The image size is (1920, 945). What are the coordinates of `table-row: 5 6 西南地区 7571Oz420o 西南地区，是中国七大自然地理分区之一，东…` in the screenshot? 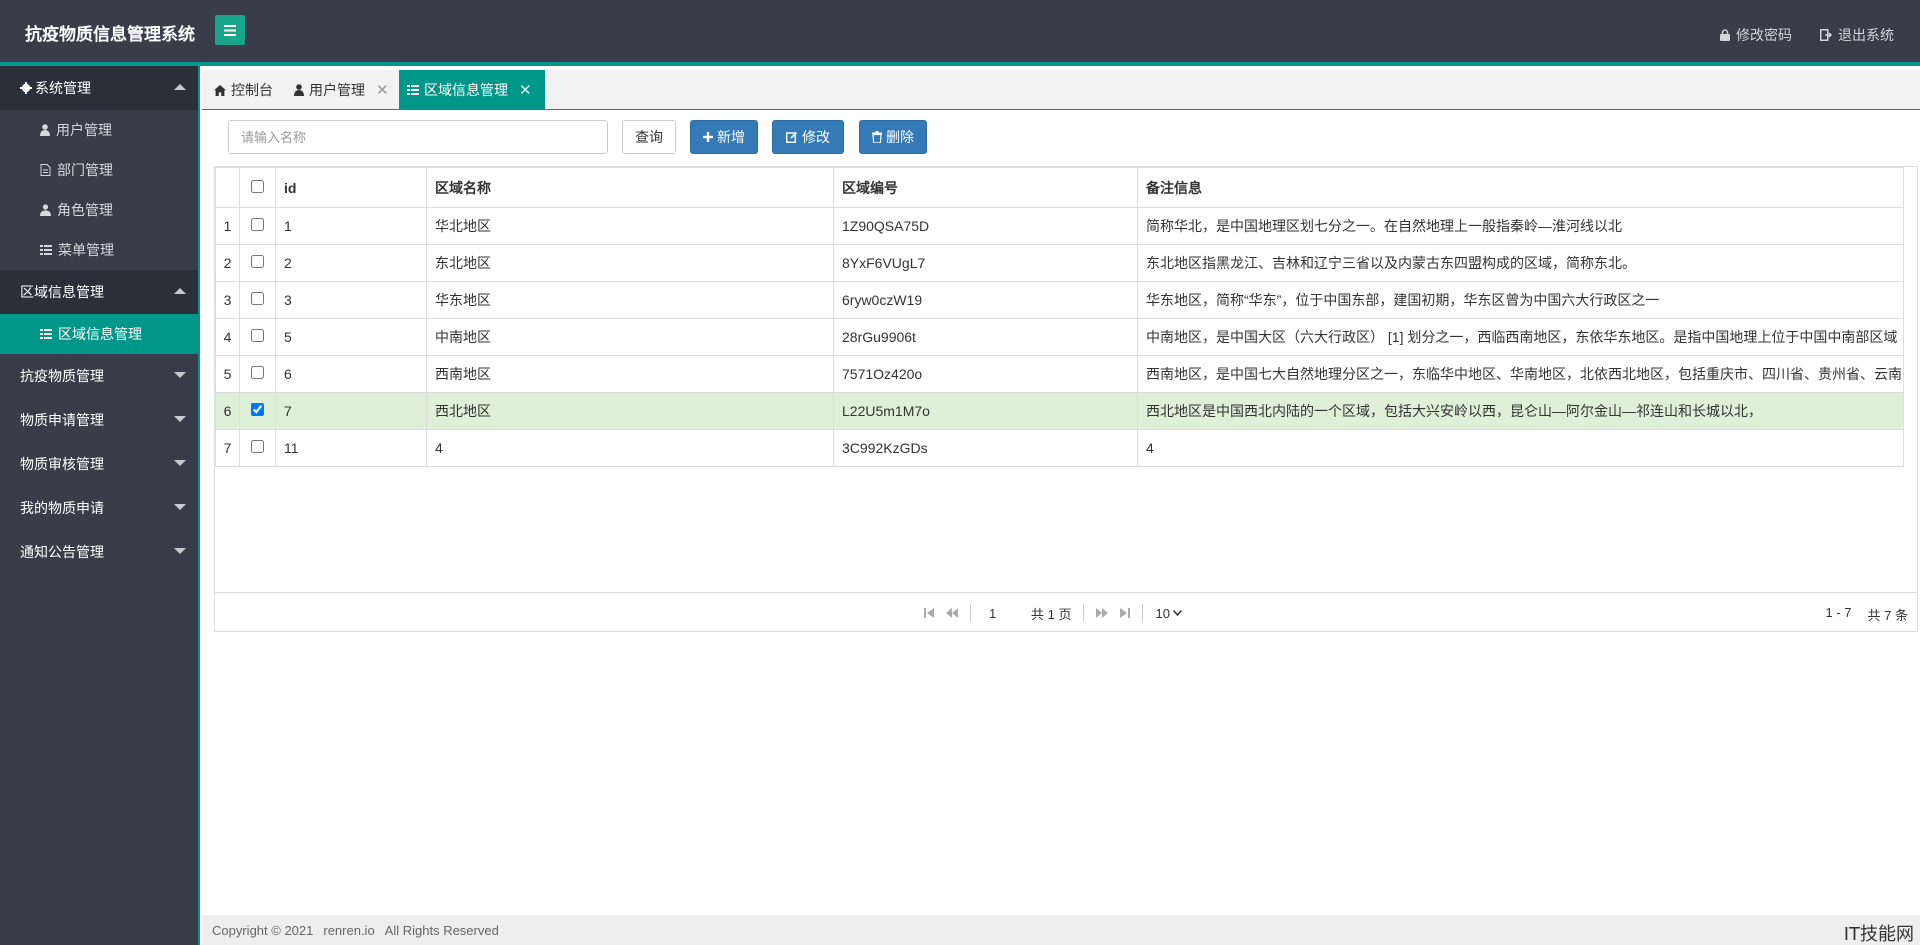 It's located at (1059, 374).